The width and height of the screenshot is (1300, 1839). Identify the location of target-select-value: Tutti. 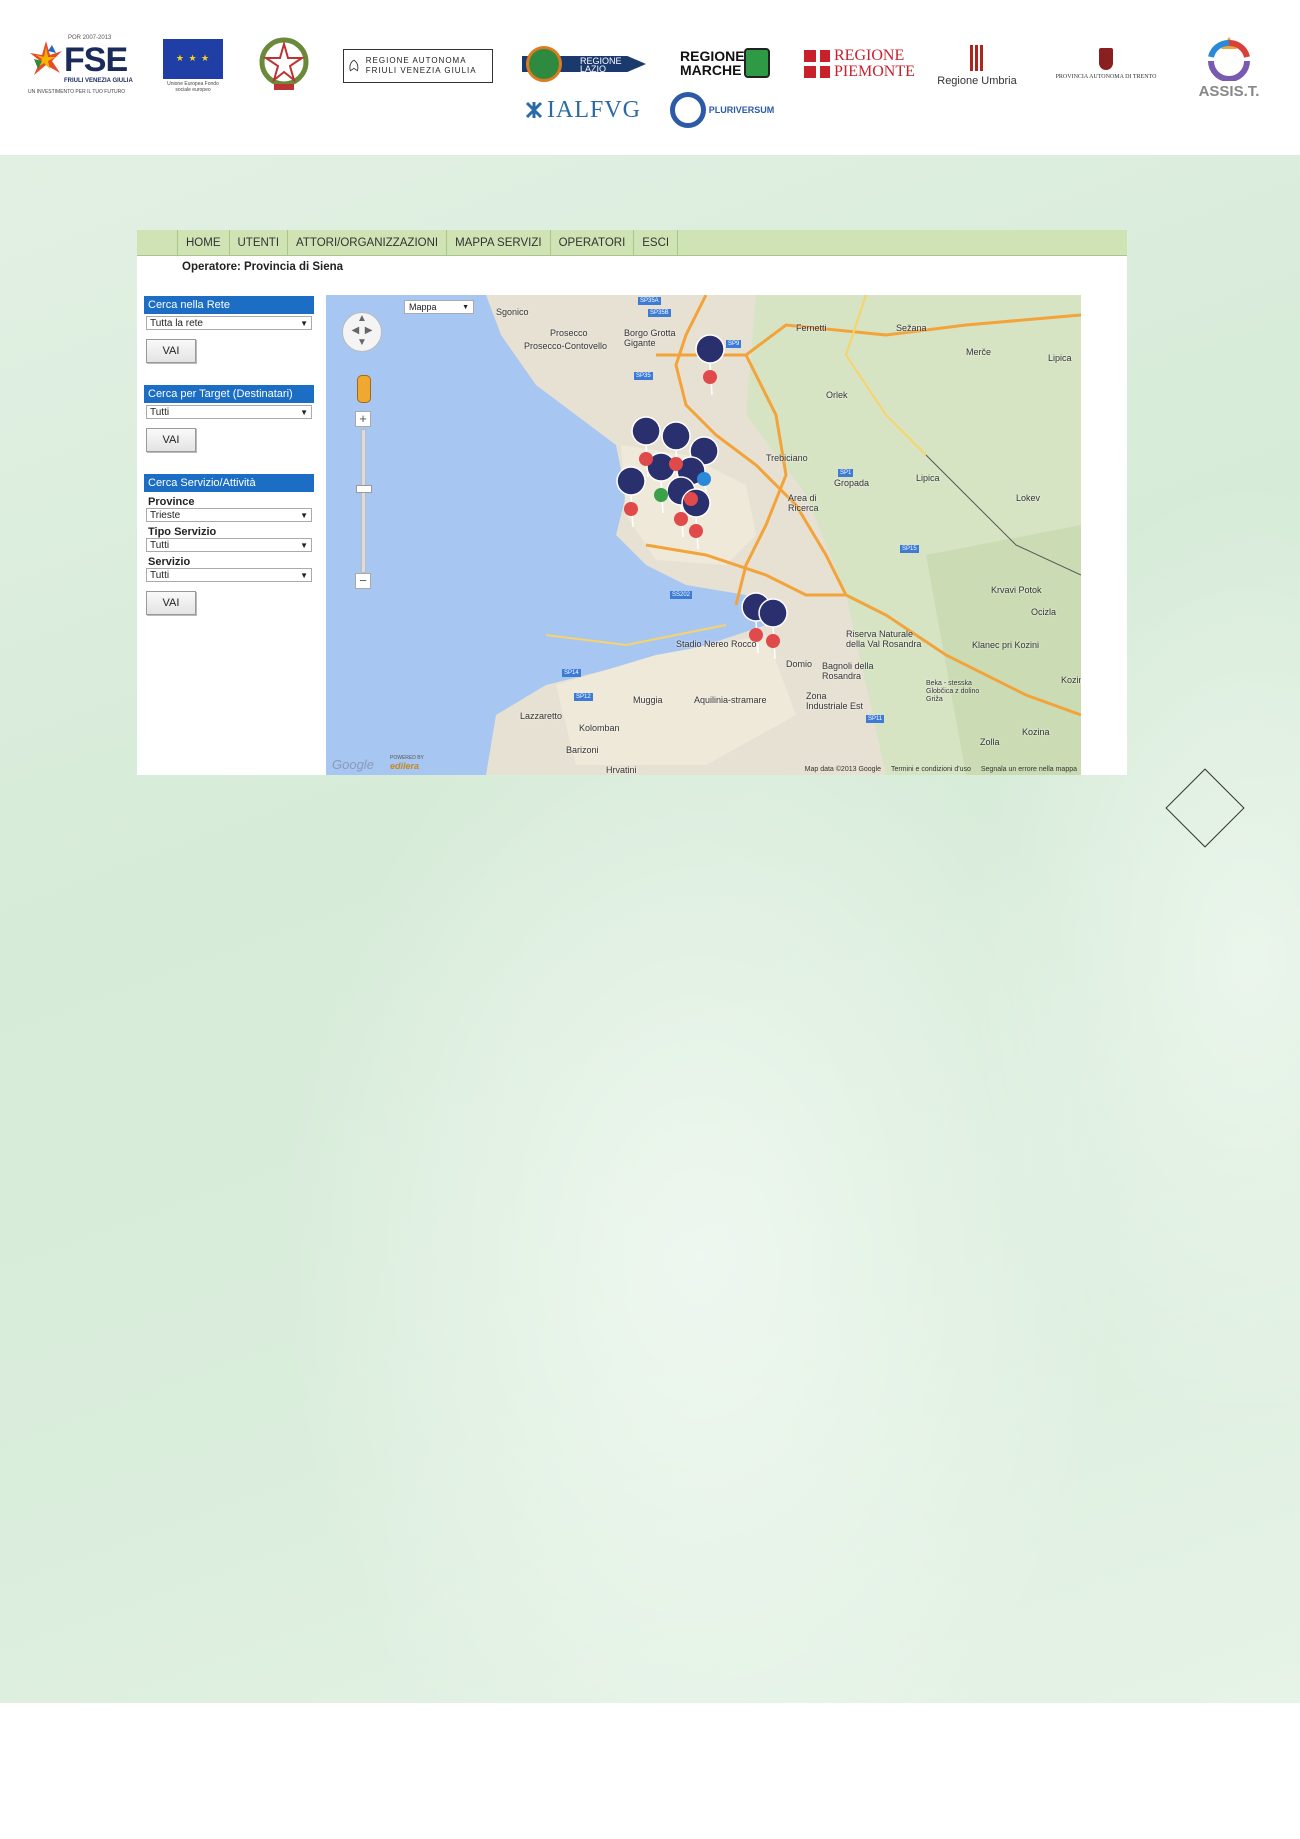
(160, 412).